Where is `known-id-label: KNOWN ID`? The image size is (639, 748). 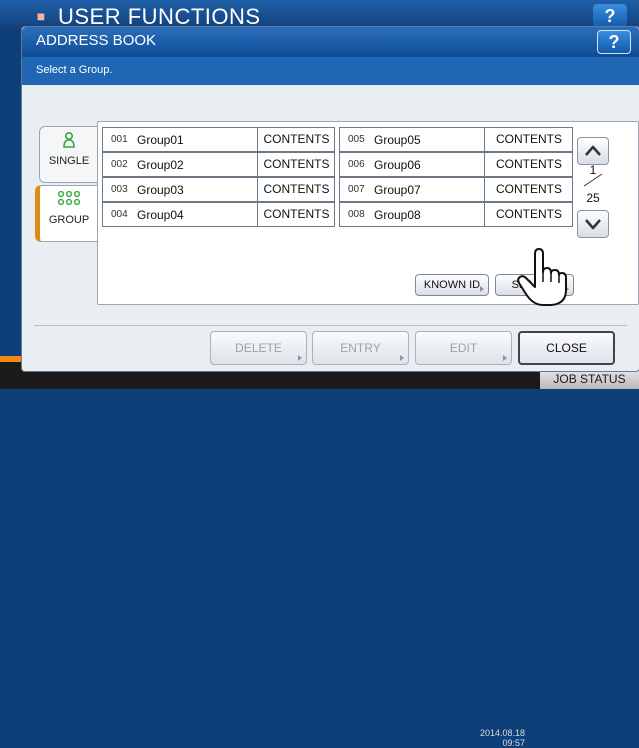
known-id-label: KNOWN ID is located at coordinates (452, 285).